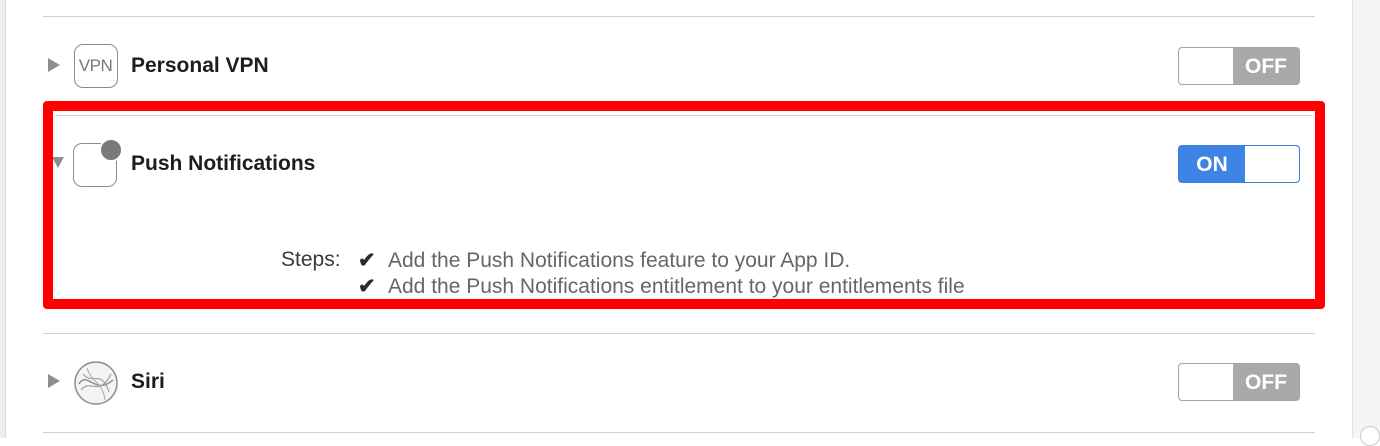  What do you see at coordinates (1370, 436) in the screenshot?
I see `scroll-knob` at bounding box center [1370, 436].